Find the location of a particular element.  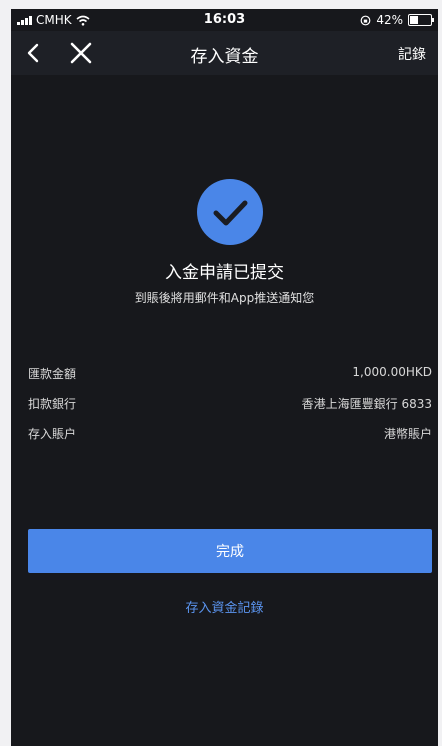

result-title: 入金申請已提交 is located at coordinates (224, 273).